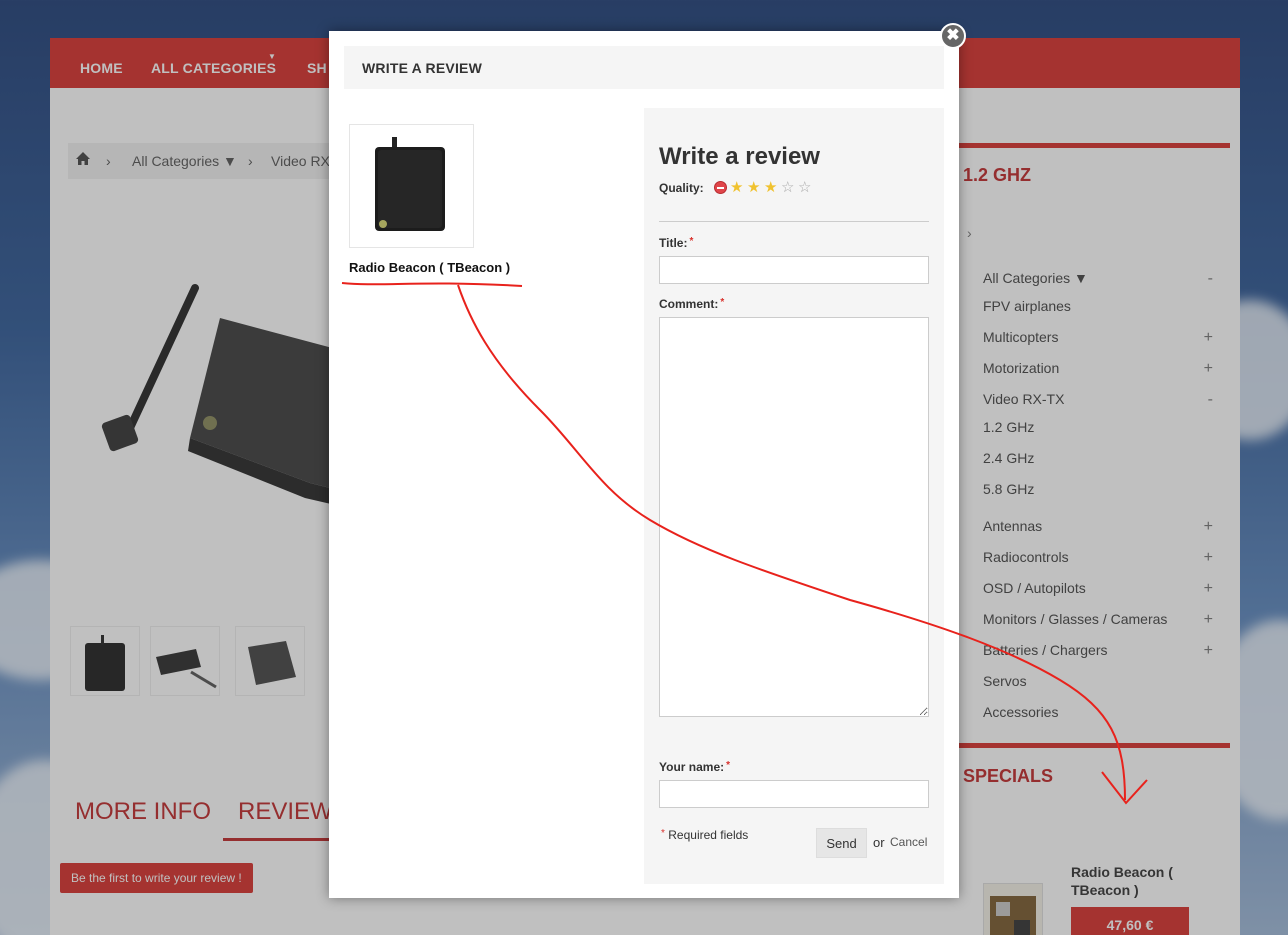 The width and height of the screenshot is (1288, 935). I want to click on required-note: * Required fields, so click(705, 835).